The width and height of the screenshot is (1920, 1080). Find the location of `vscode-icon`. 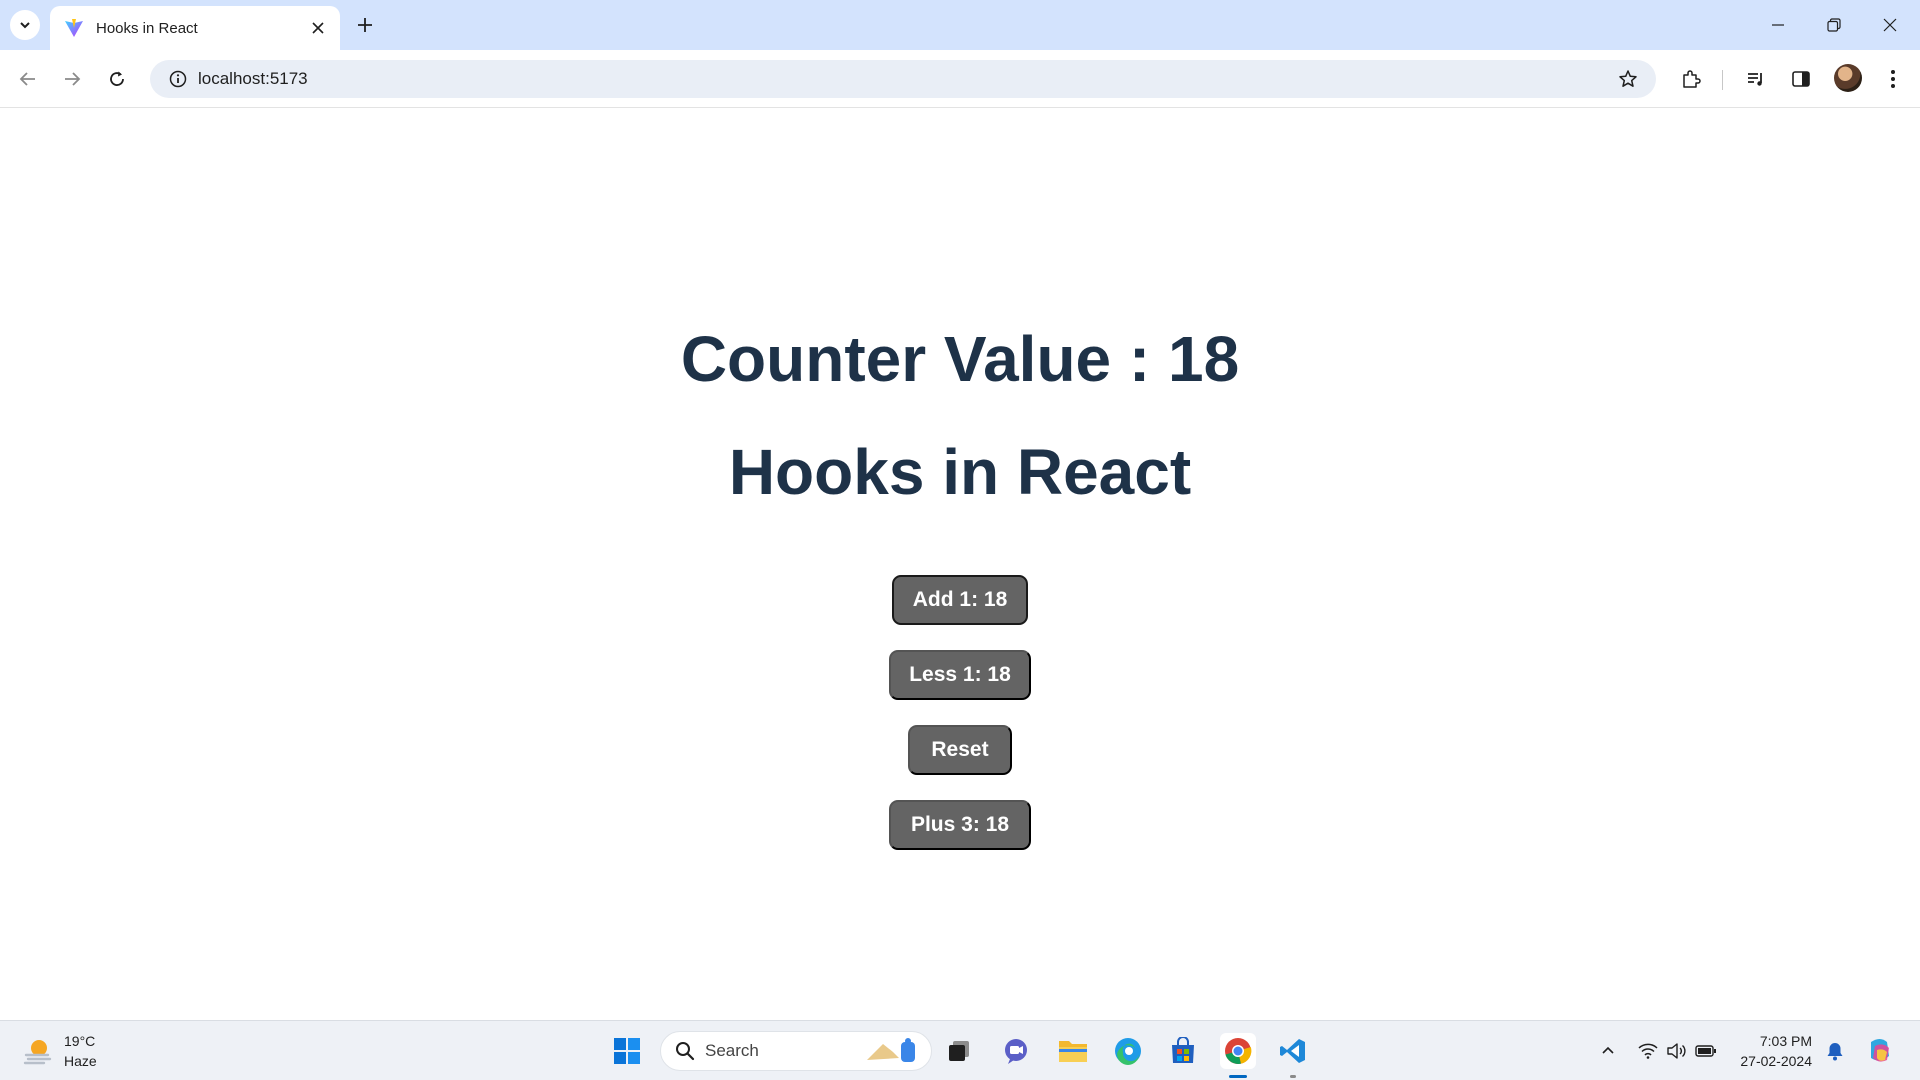

vscode-icon is located at coordinates (1293, 1051).